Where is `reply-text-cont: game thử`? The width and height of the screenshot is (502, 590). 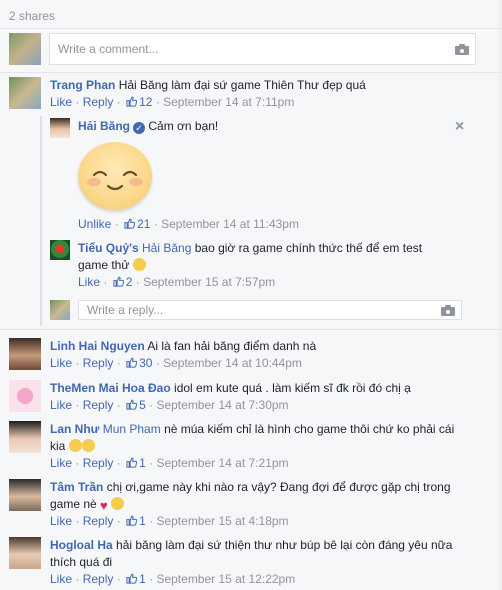
reply-text-cont: game thử is located at coordinates (104, 265).